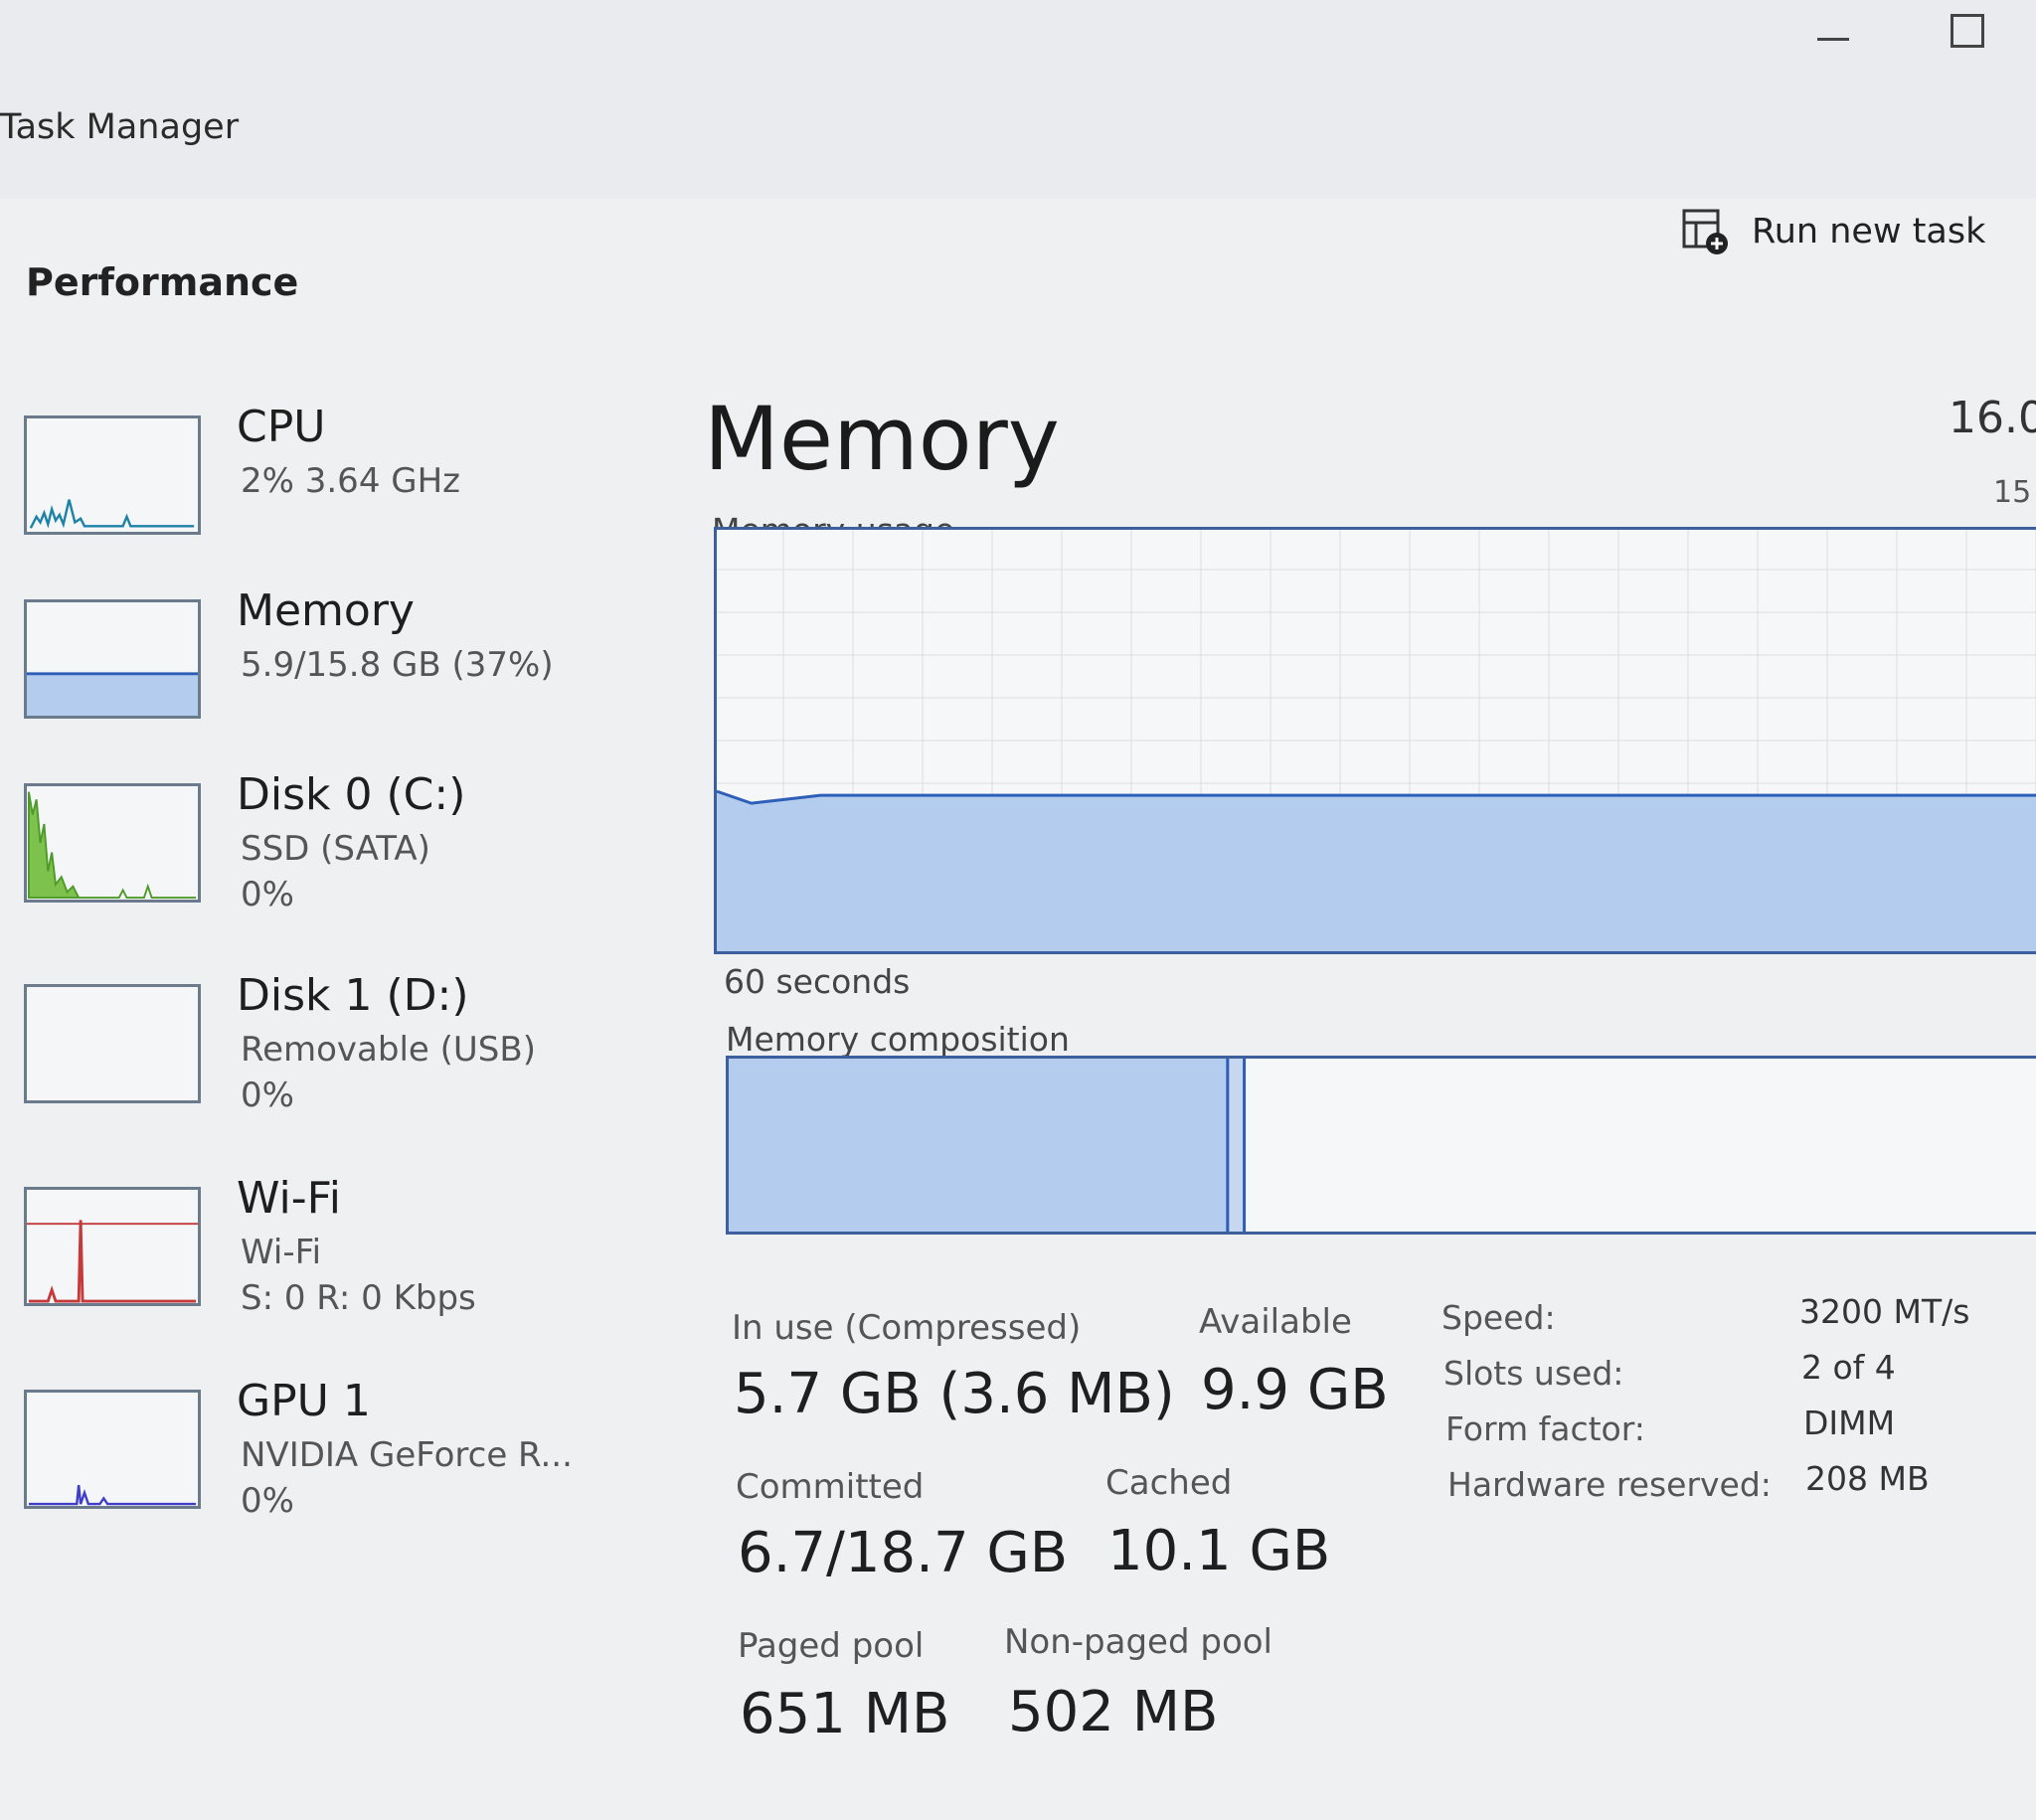 This screenshot has height=1820, width=2036. What do you see at coordinates (335, 849) in the screenshot?
I see `sidebar-item-detail: SSD (SATA)` at bounding box center [335, 849].